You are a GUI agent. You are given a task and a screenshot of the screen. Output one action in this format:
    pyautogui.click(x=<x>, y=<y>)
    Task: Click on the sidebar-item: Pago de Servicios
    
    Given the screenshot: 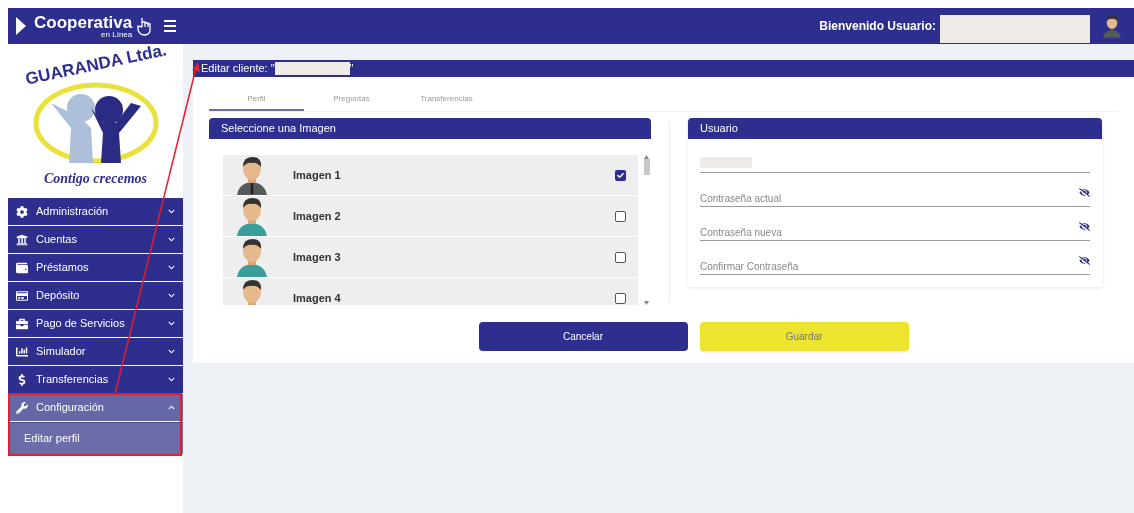 What is the action you would take?
    pyautogui.click(x=95, y=323)
    